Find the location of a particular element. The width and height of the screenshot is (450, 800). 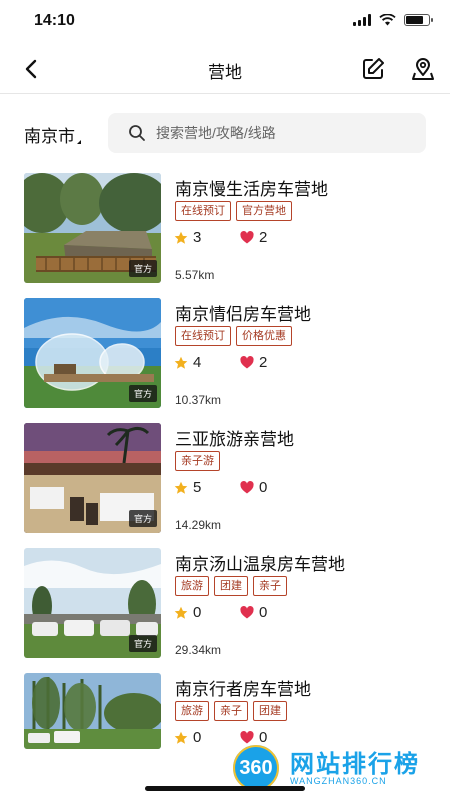

city-selector: 南京市 is located at coordinates (52, 134).